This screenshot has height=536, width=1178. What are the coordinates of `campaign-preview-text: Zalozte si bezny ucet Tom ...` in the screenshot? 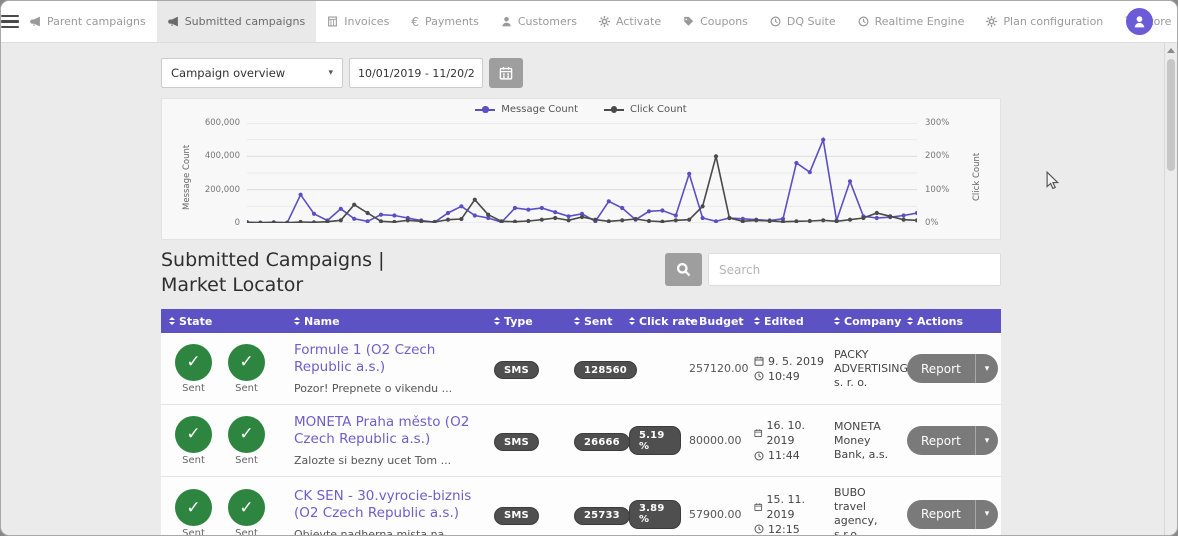 It's located at (373, 460).